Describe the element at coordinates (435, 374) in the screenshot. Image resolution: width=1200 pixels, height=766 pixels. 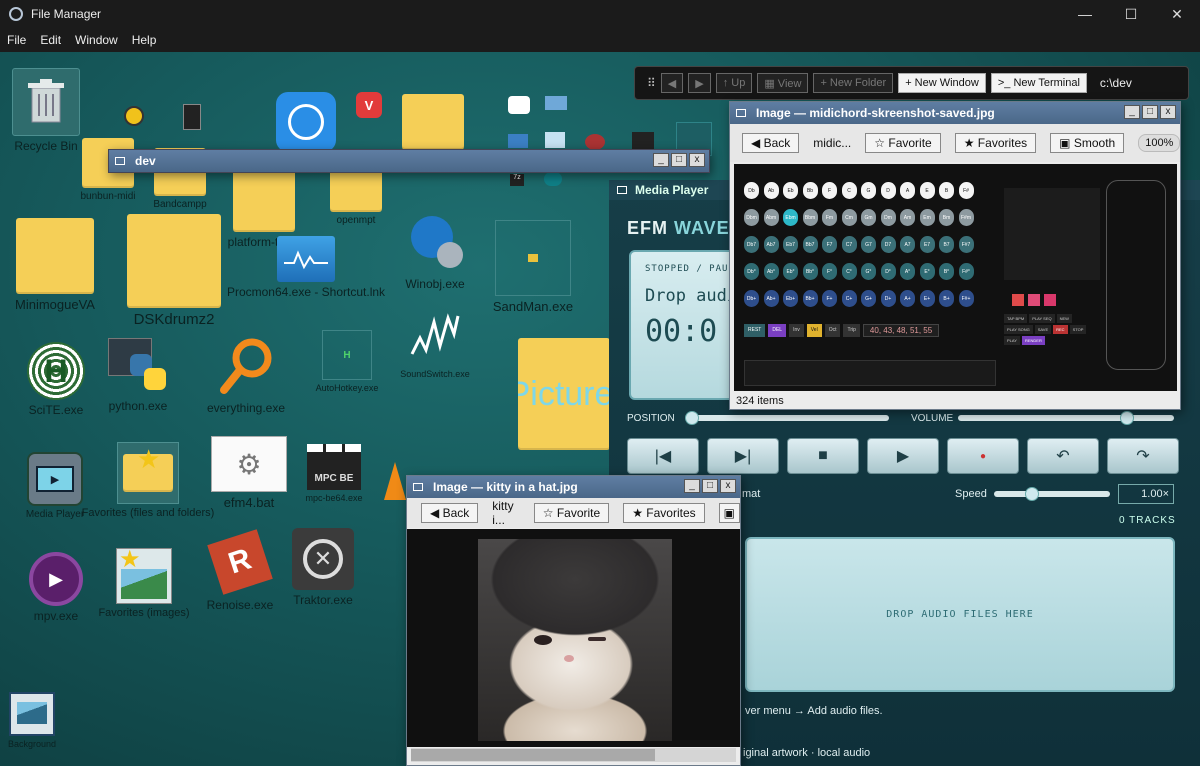
I see `icon-label: SoundSwitch.exe` at that location.